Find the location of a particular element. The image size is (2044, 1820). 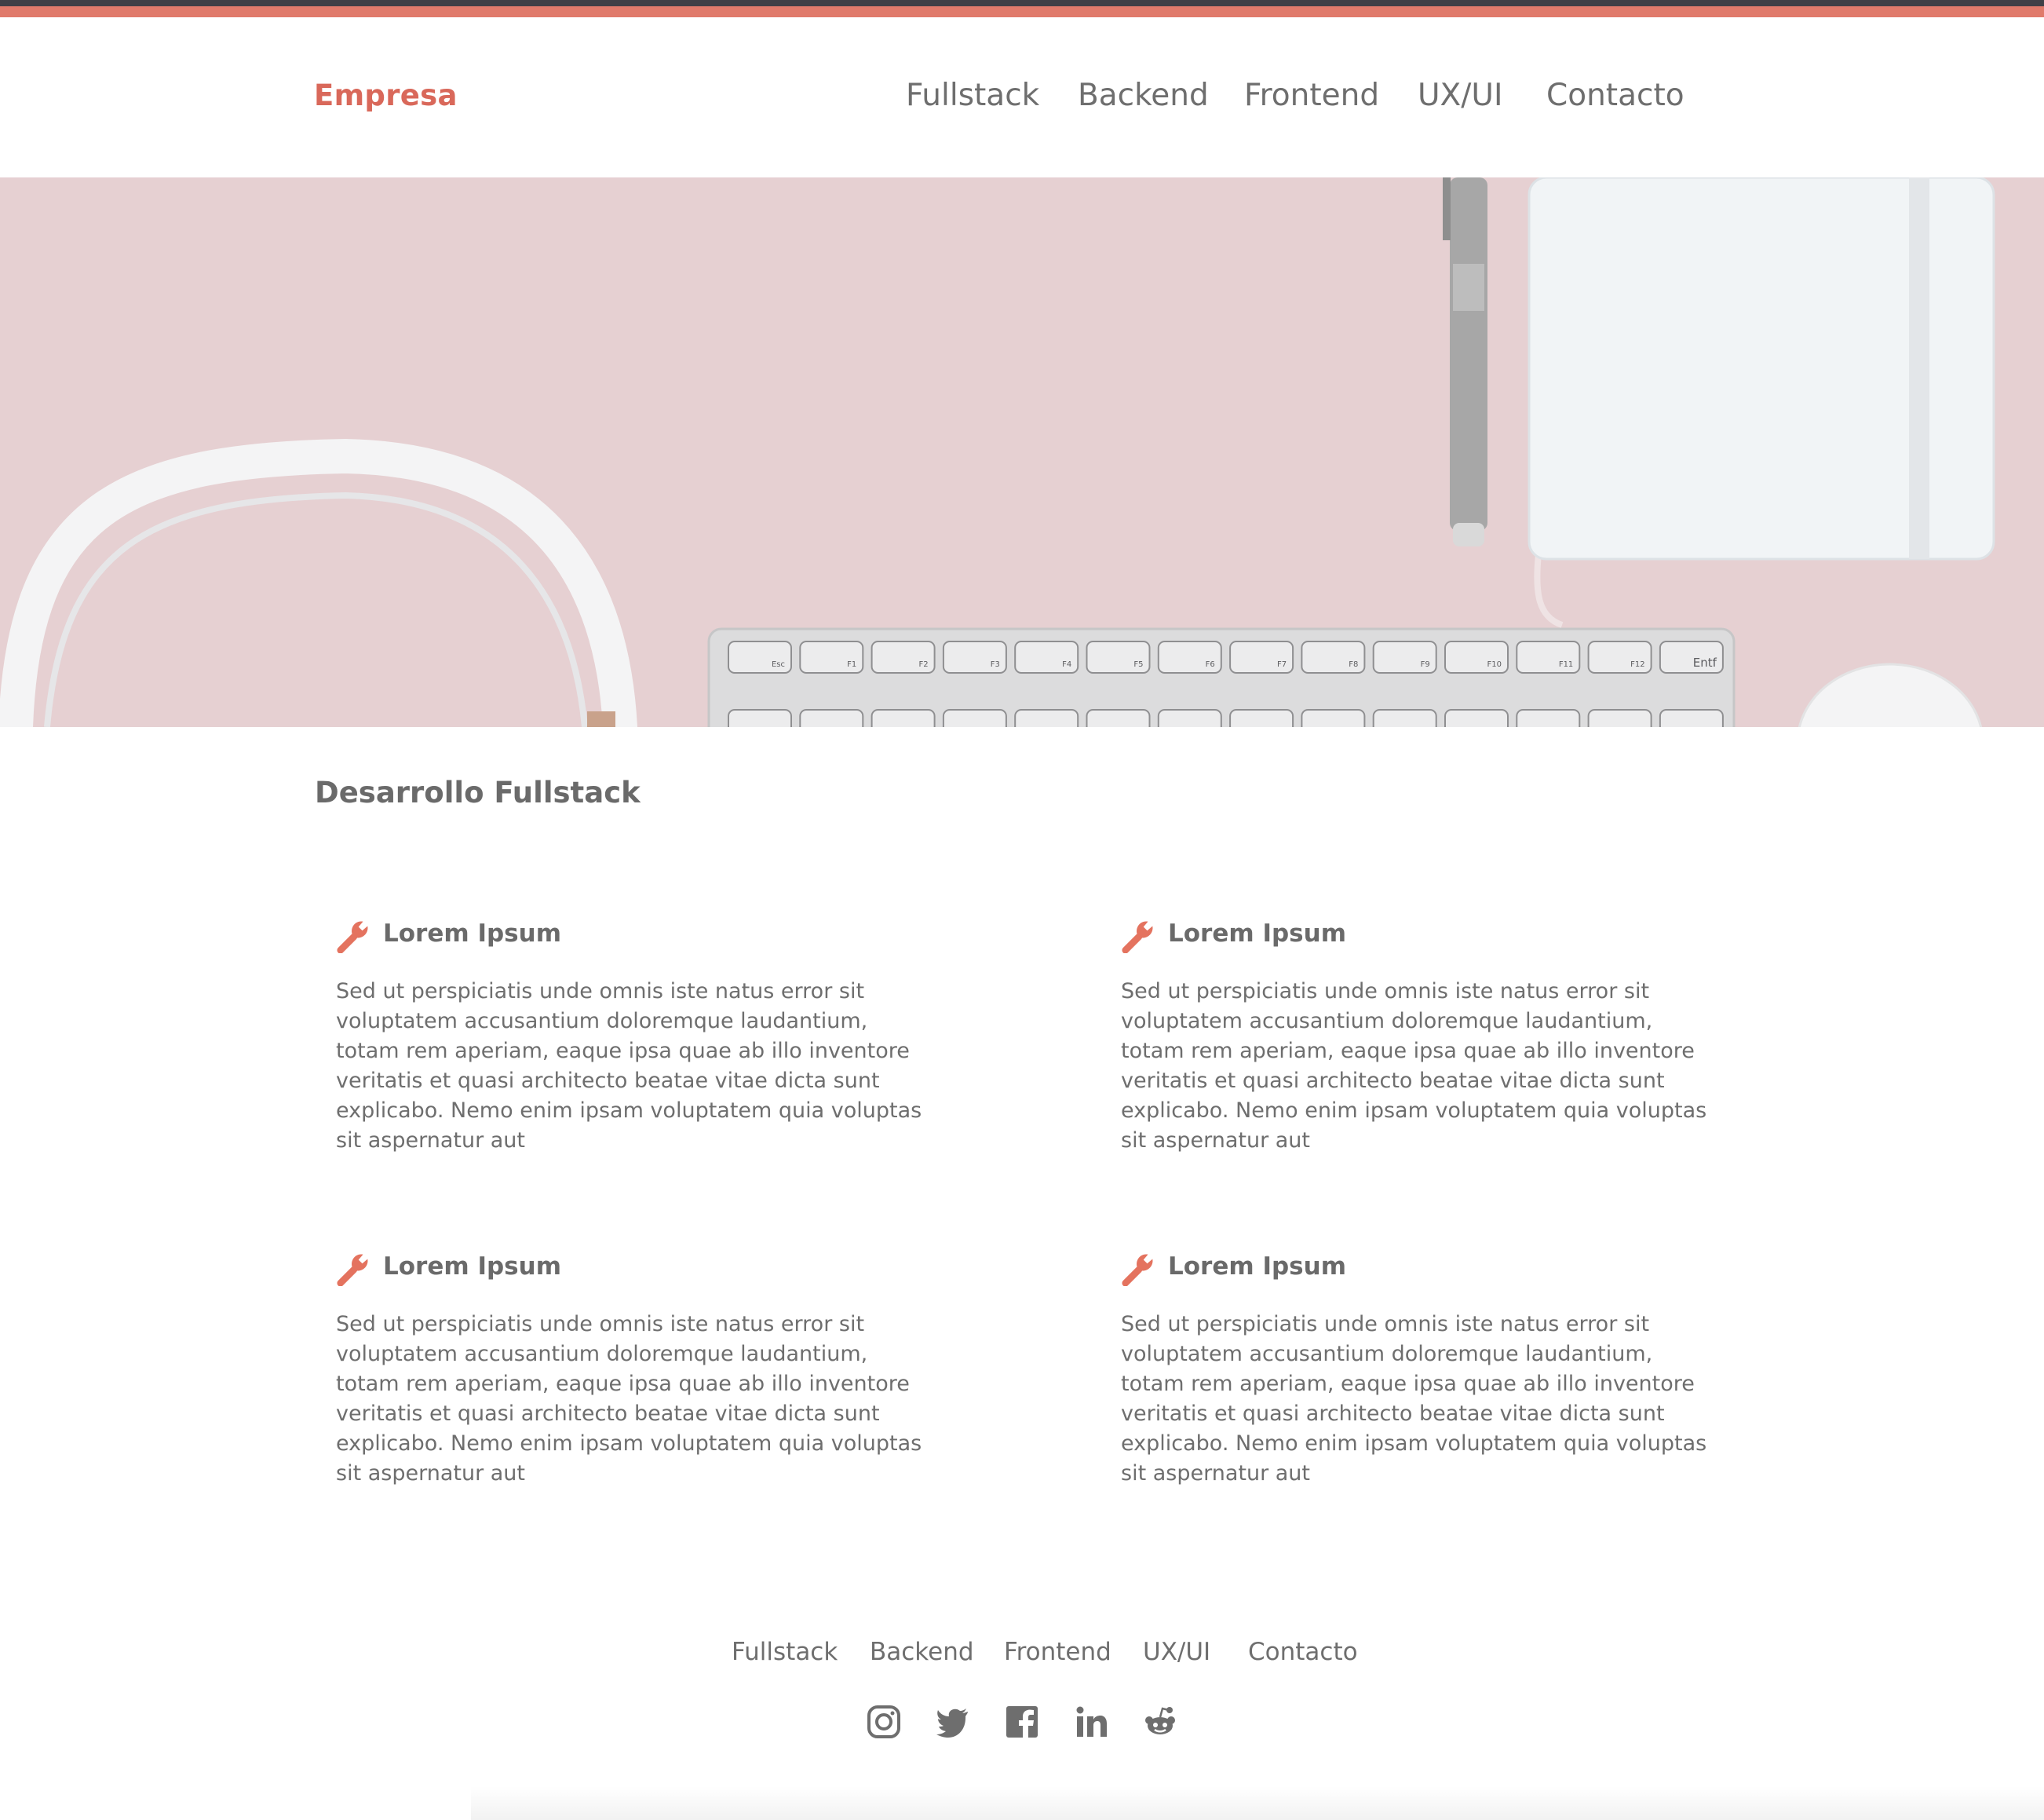

nav-link-backend: Backend is located at coordinates (1143, 95).